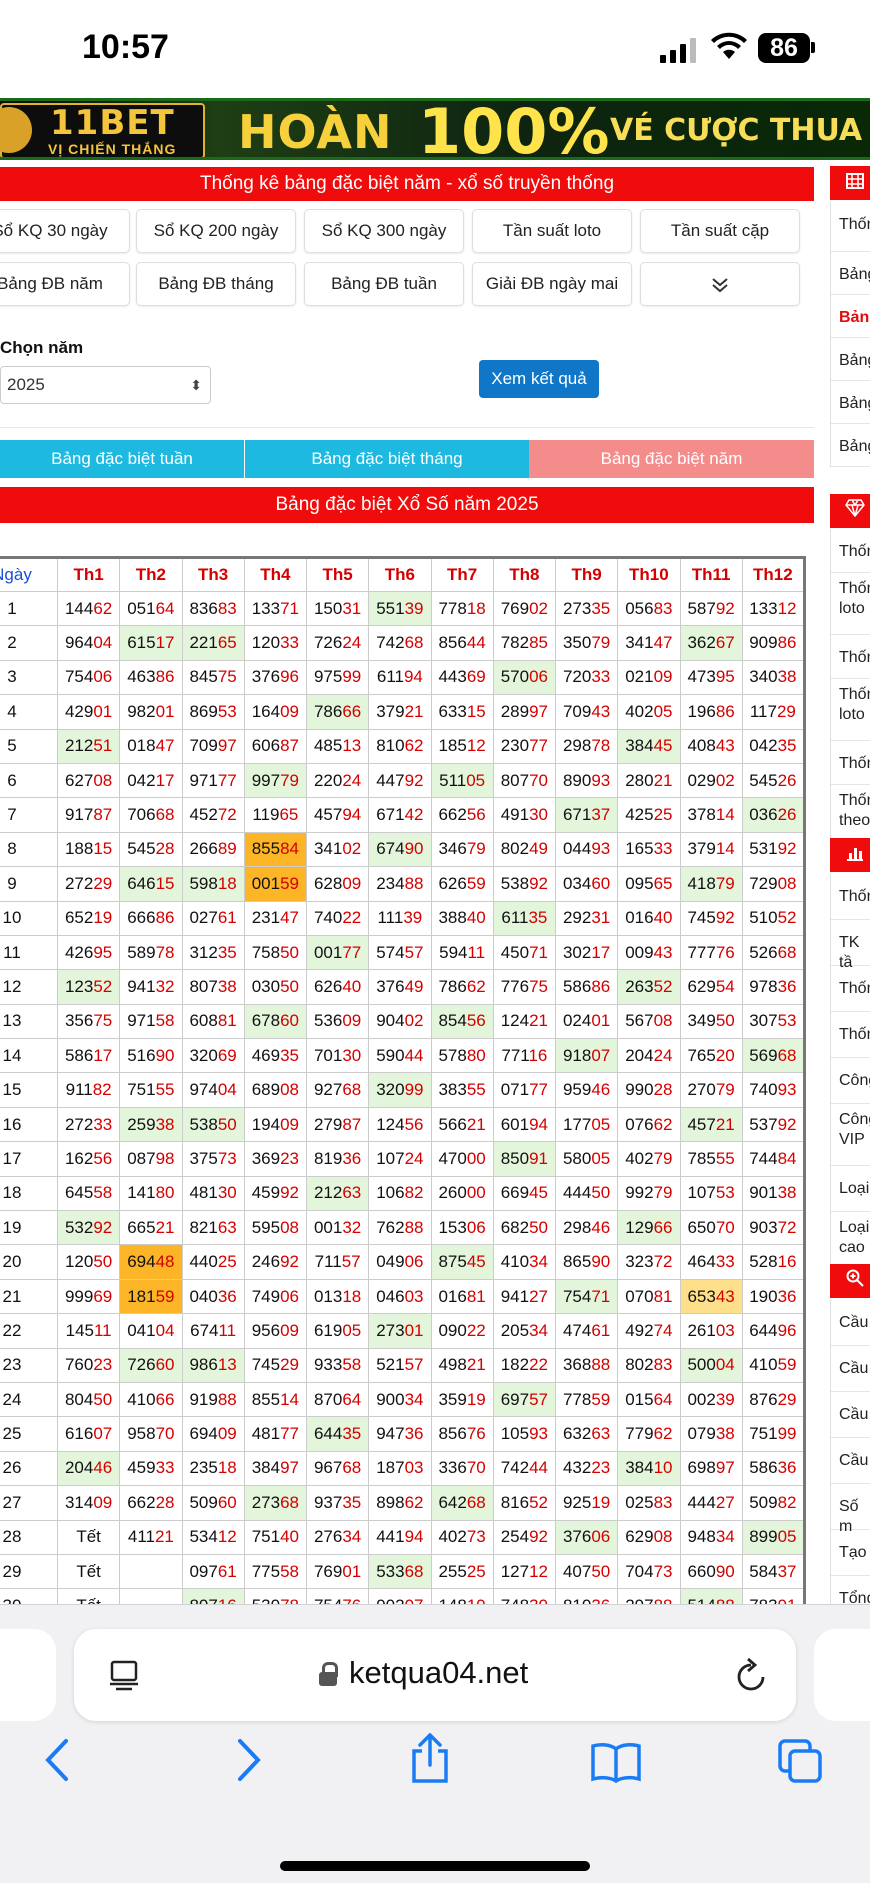  What do you see at coordinates (800, 1761) in the screenshot?
I see `tabs-icon` at bounding box center [800, 1761].